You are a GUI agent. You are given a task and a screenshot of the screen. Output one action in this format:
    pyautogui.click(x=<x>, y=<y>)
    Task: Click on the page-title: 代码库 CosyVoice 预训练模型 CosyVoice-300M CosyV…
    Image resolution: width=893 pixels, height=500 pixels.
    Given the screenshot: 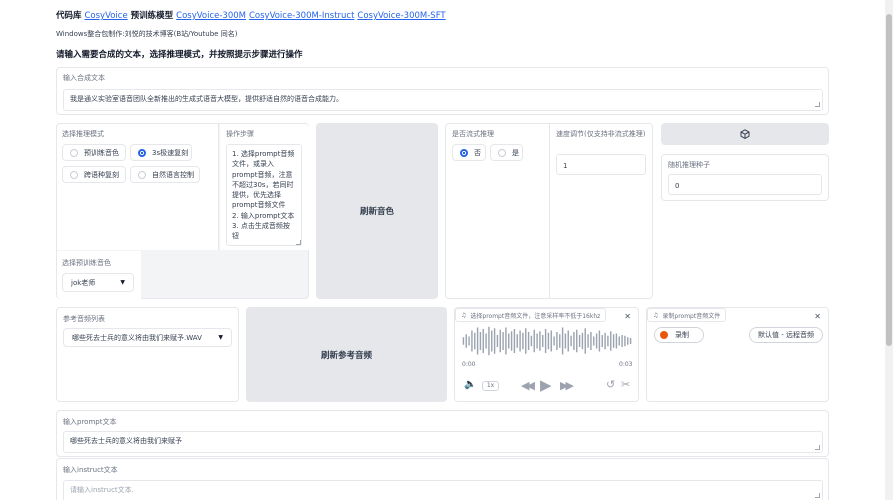 What is the action you would take?
    pyautogui.click(x=251, y=15)
    